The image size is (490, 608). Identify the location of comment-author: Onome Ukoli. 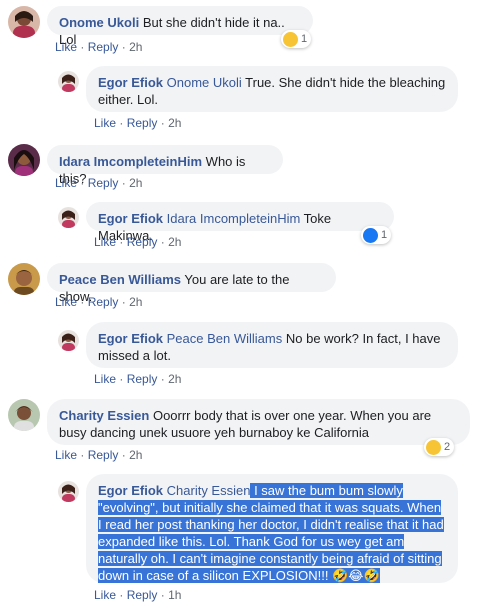
(99, 22).